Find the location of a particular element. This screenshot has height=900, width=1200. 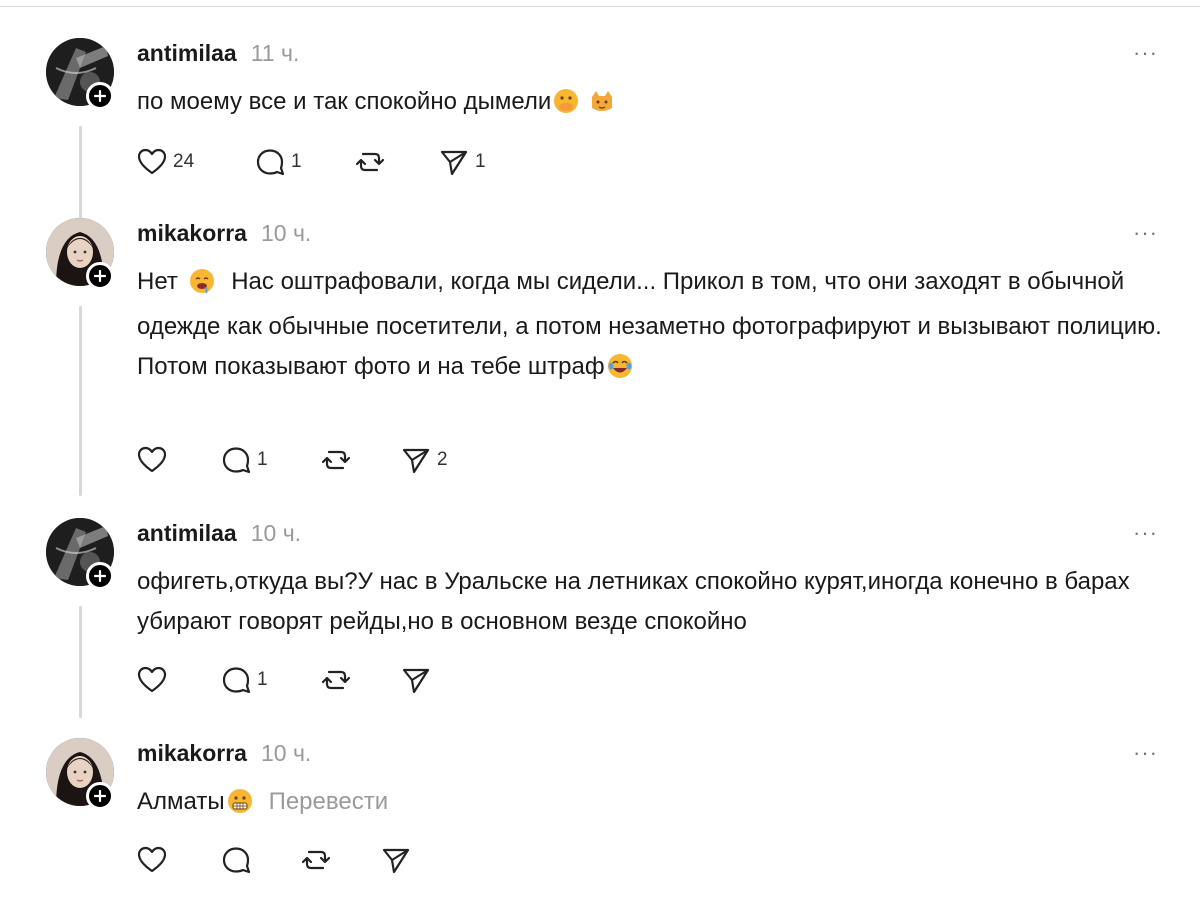

share-button: 1 is located at coordinates (462, 162).